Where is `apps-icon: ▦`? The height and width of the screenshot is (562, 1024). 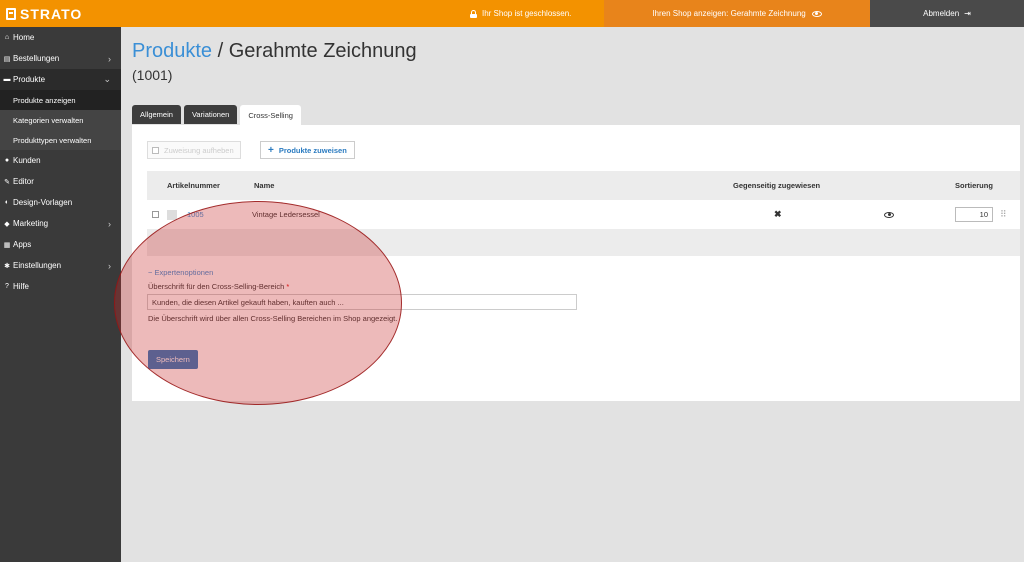 apps-icon: ▦ is located at coordinates (7, 245).